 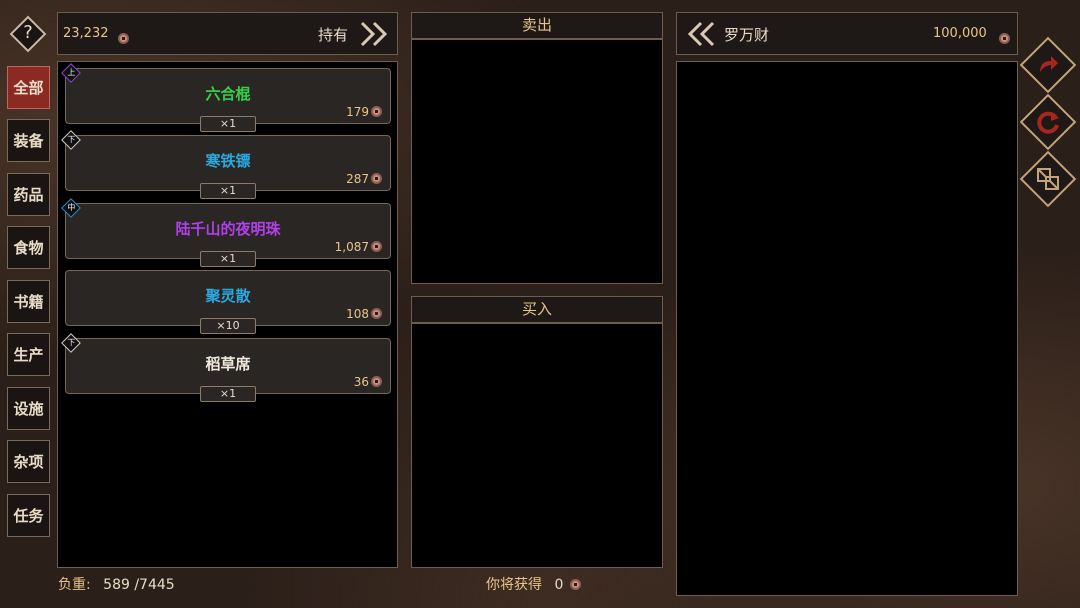 I want to click on redo-button, so click(x=1048, y=65).